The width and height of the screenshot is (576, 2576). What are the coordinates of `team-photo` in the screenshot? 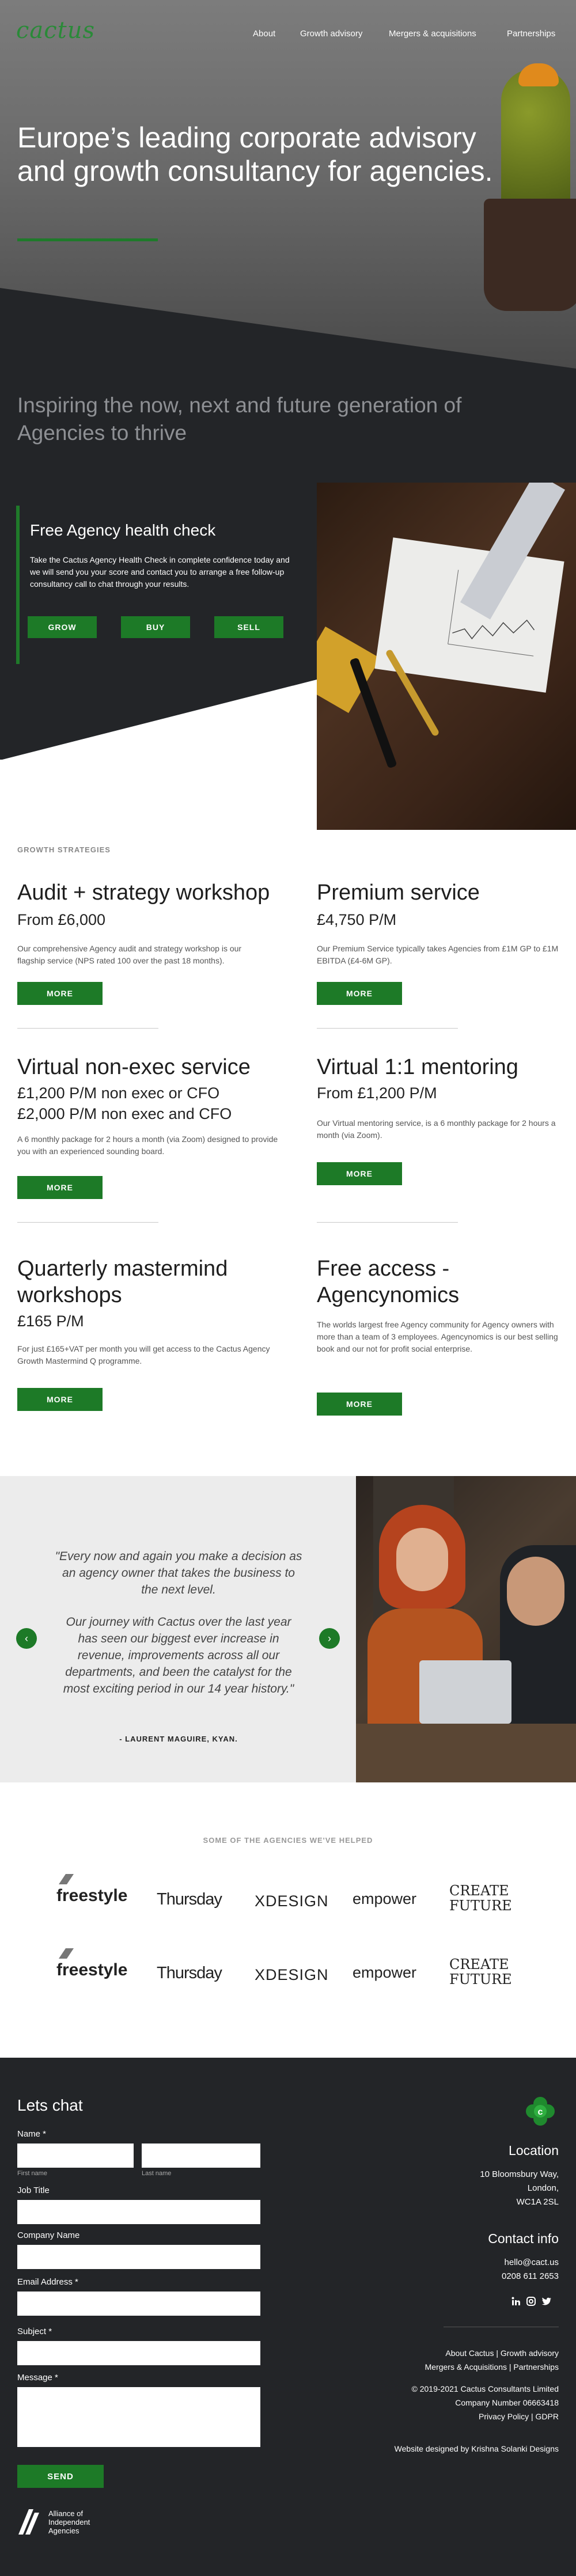 It's located at (466, 1629).